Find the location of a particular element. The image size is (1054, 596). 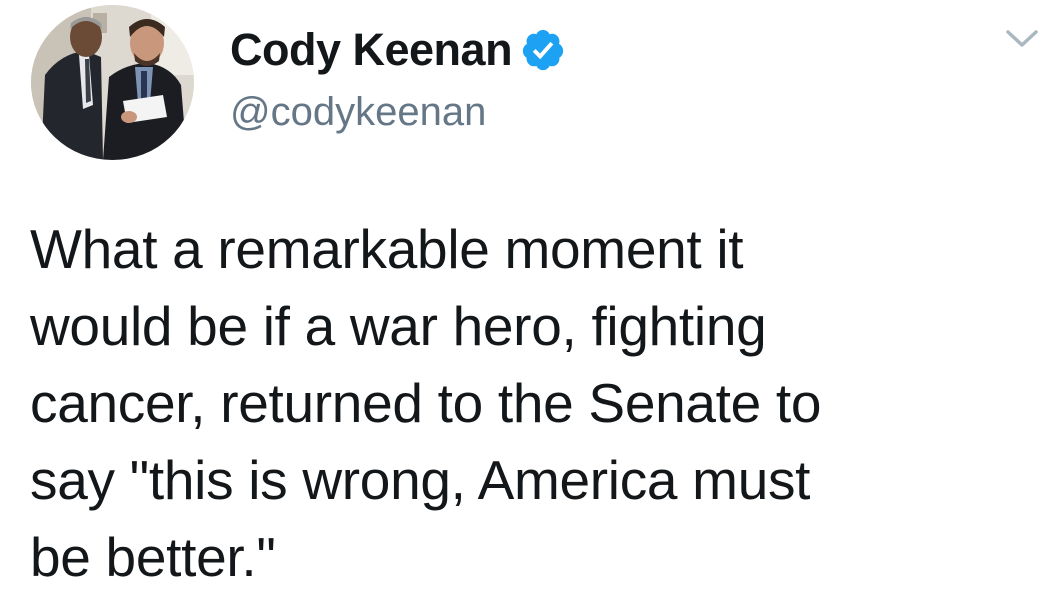

author-handle: @codykeenan is located at coordinates (358, 112).